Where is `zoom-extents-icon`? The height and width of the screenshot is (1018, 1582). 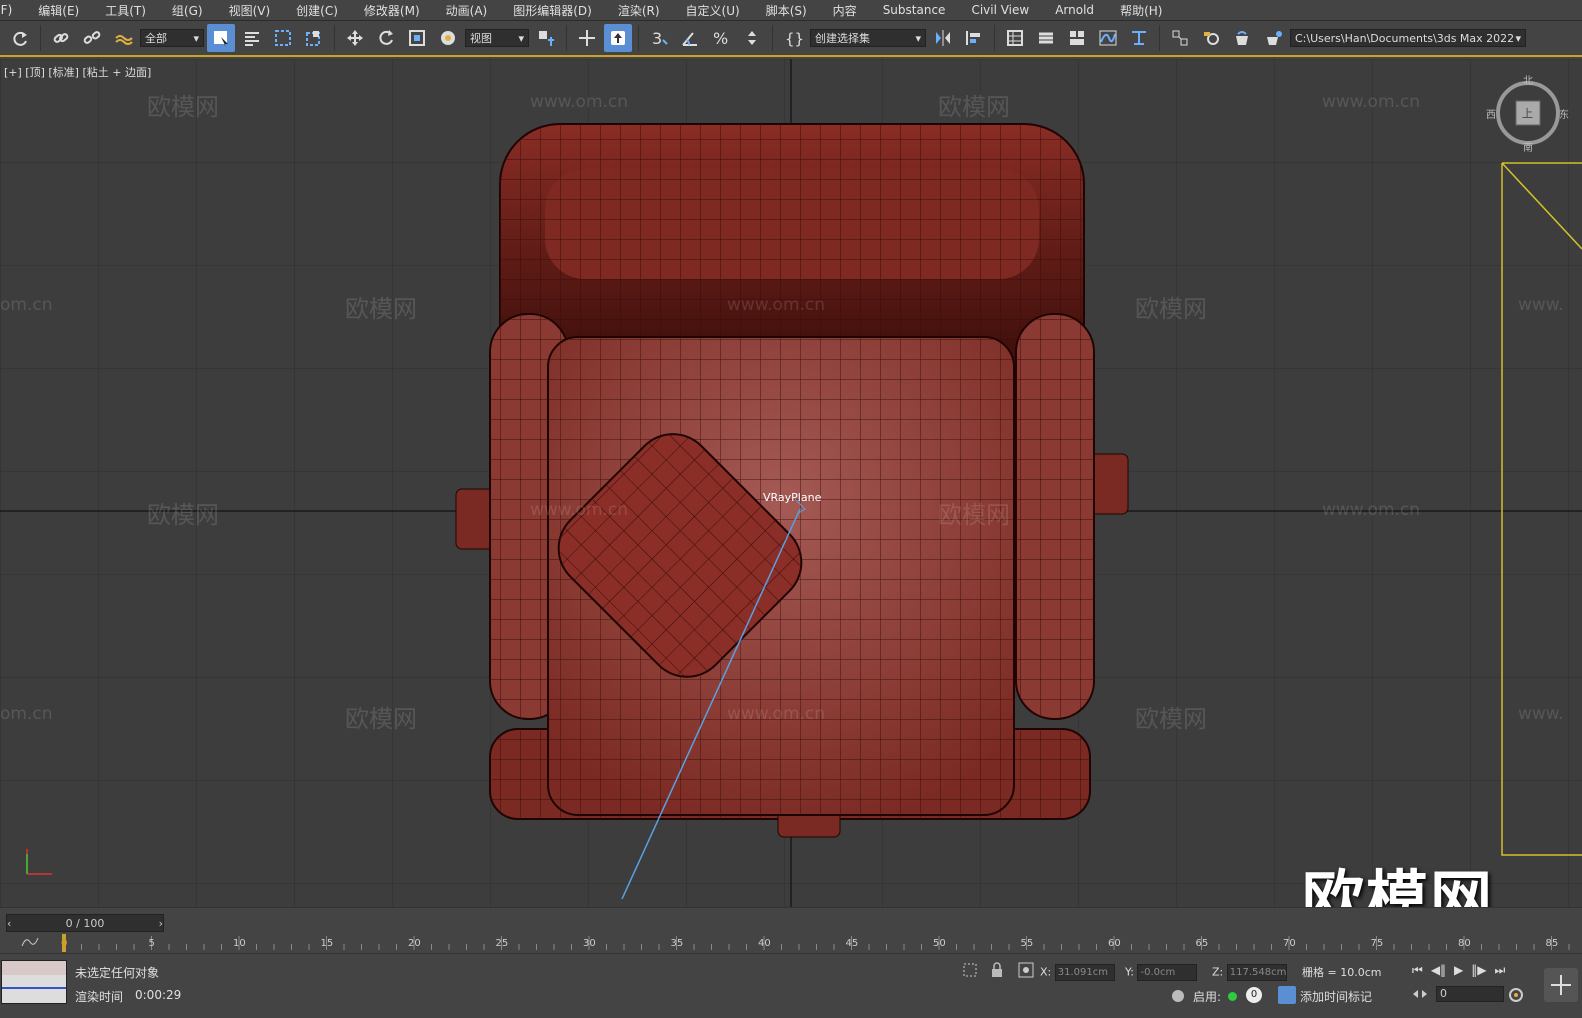
zoom-extents-icon is located at coordinates (1561, 985).